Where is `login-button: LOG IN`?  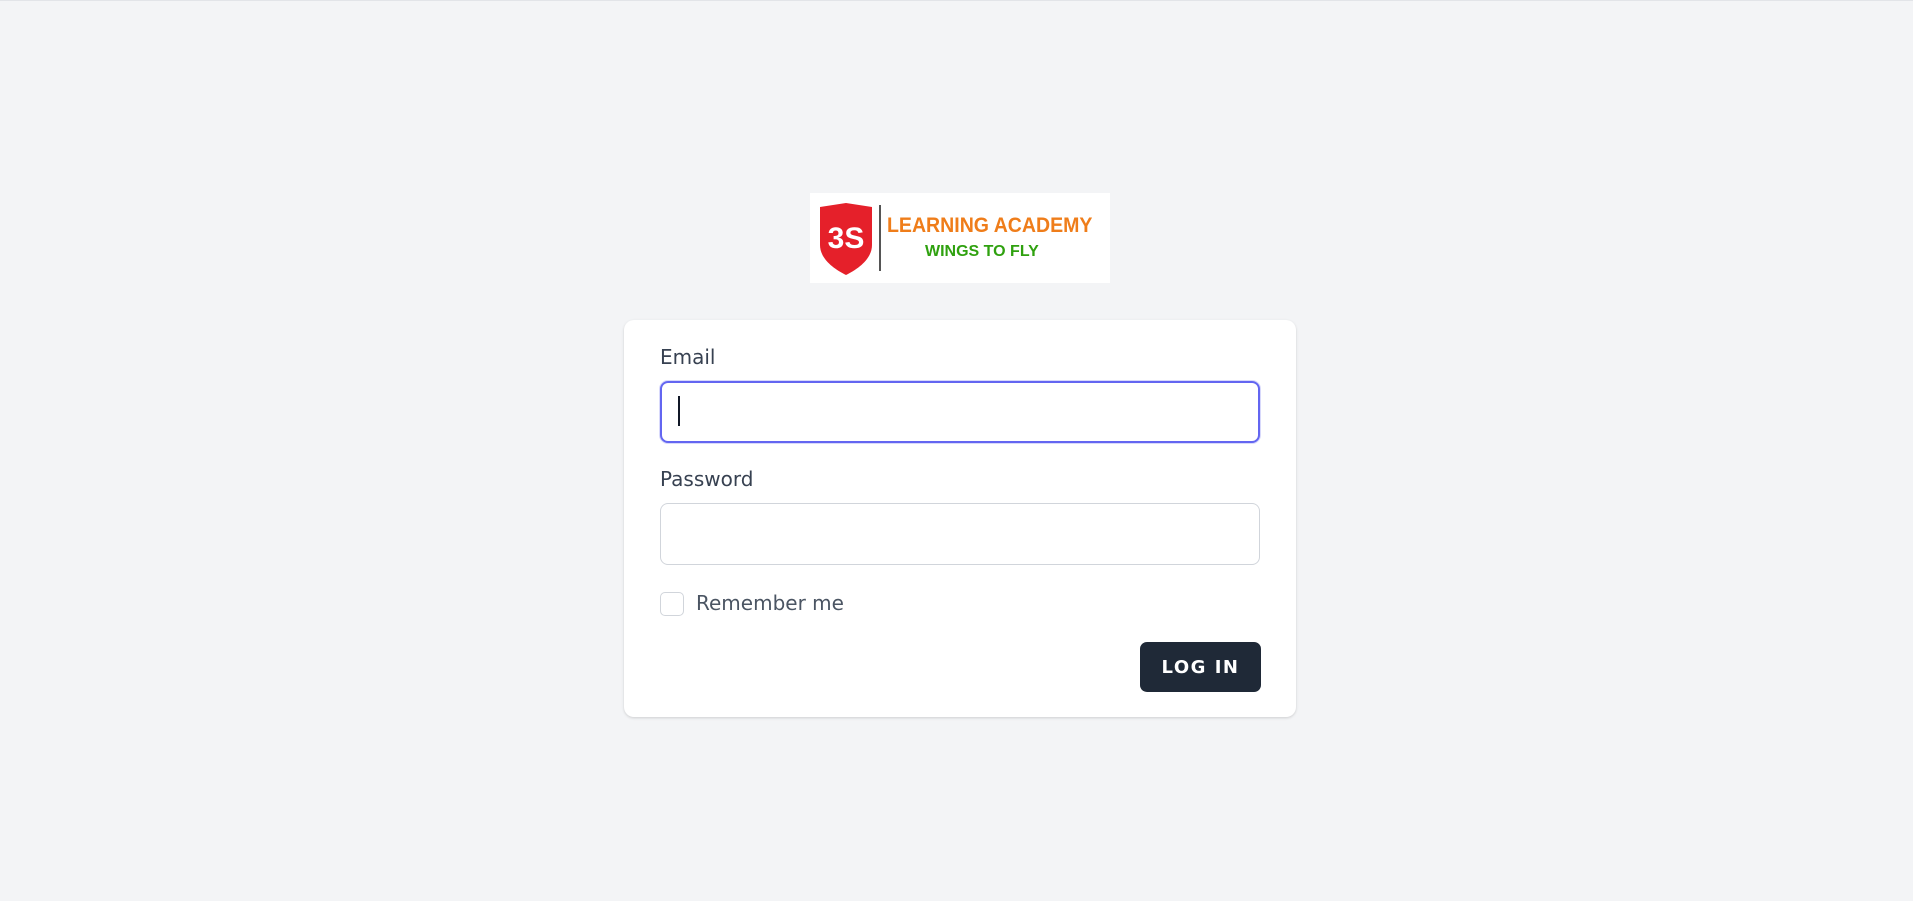 login-button: LOG IN is located at coordinates (1200, 667).